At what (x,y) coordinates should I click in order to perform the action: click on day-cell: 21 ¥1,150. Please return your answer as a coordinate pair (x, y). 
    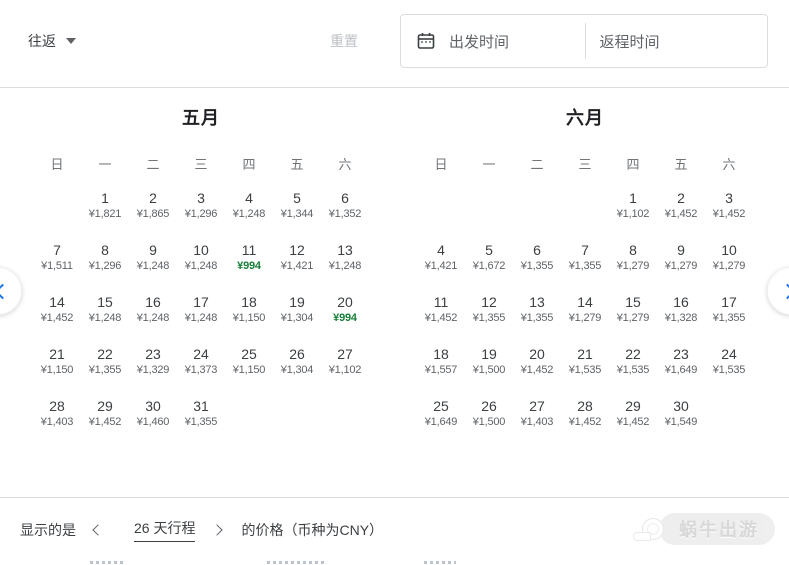
    Looking at the image, I should click on (57, 370).